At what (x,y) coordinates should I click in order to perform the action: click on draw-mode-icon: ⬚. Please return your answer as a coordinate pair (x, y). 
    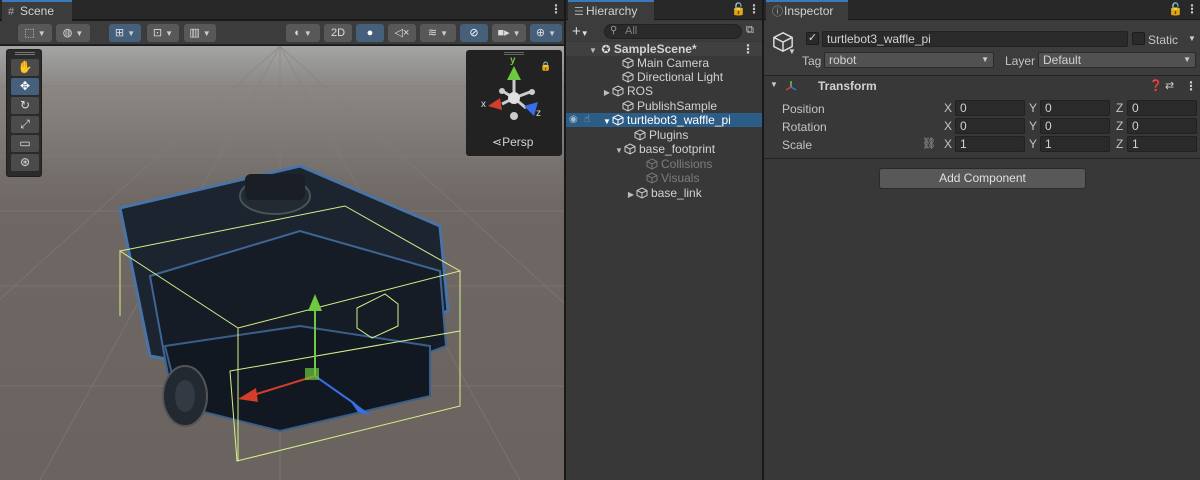
    Looking at the image, I should click on (29, 33).